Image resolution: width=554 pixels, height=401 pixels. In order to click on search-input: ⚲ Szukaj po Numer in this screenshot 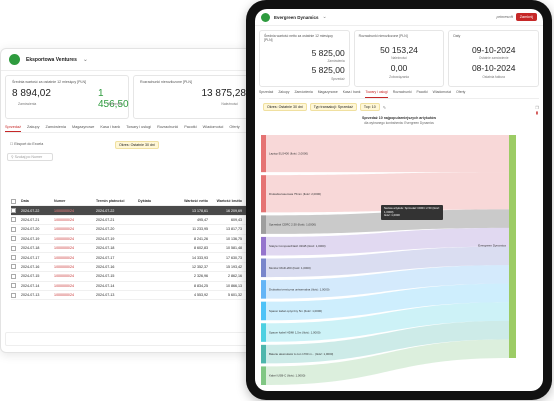, I will do `click(30, 157)`.